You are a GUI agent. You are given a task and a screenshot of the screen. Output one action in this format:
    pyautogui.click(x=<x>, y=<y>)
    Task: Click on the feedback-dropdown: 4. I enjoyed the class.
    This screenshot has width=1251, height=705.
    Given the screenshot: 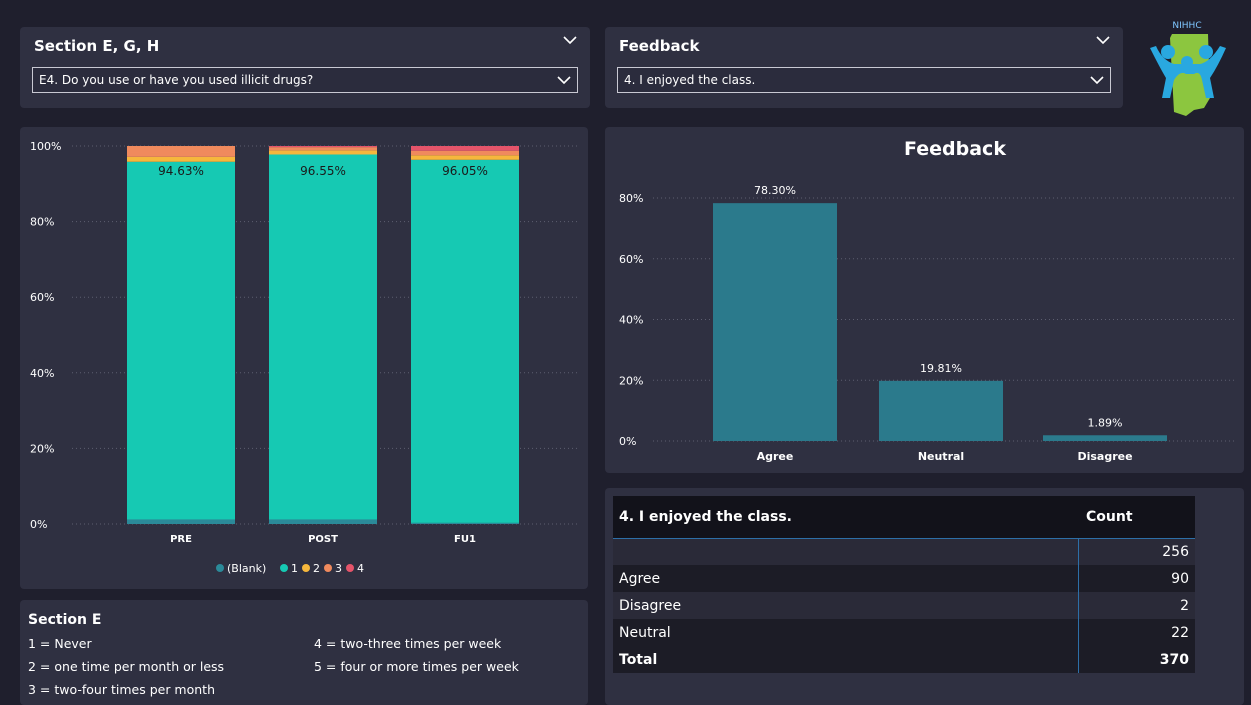 What is the action you would take?
    pyautogui.click(x=864, y=80)
    